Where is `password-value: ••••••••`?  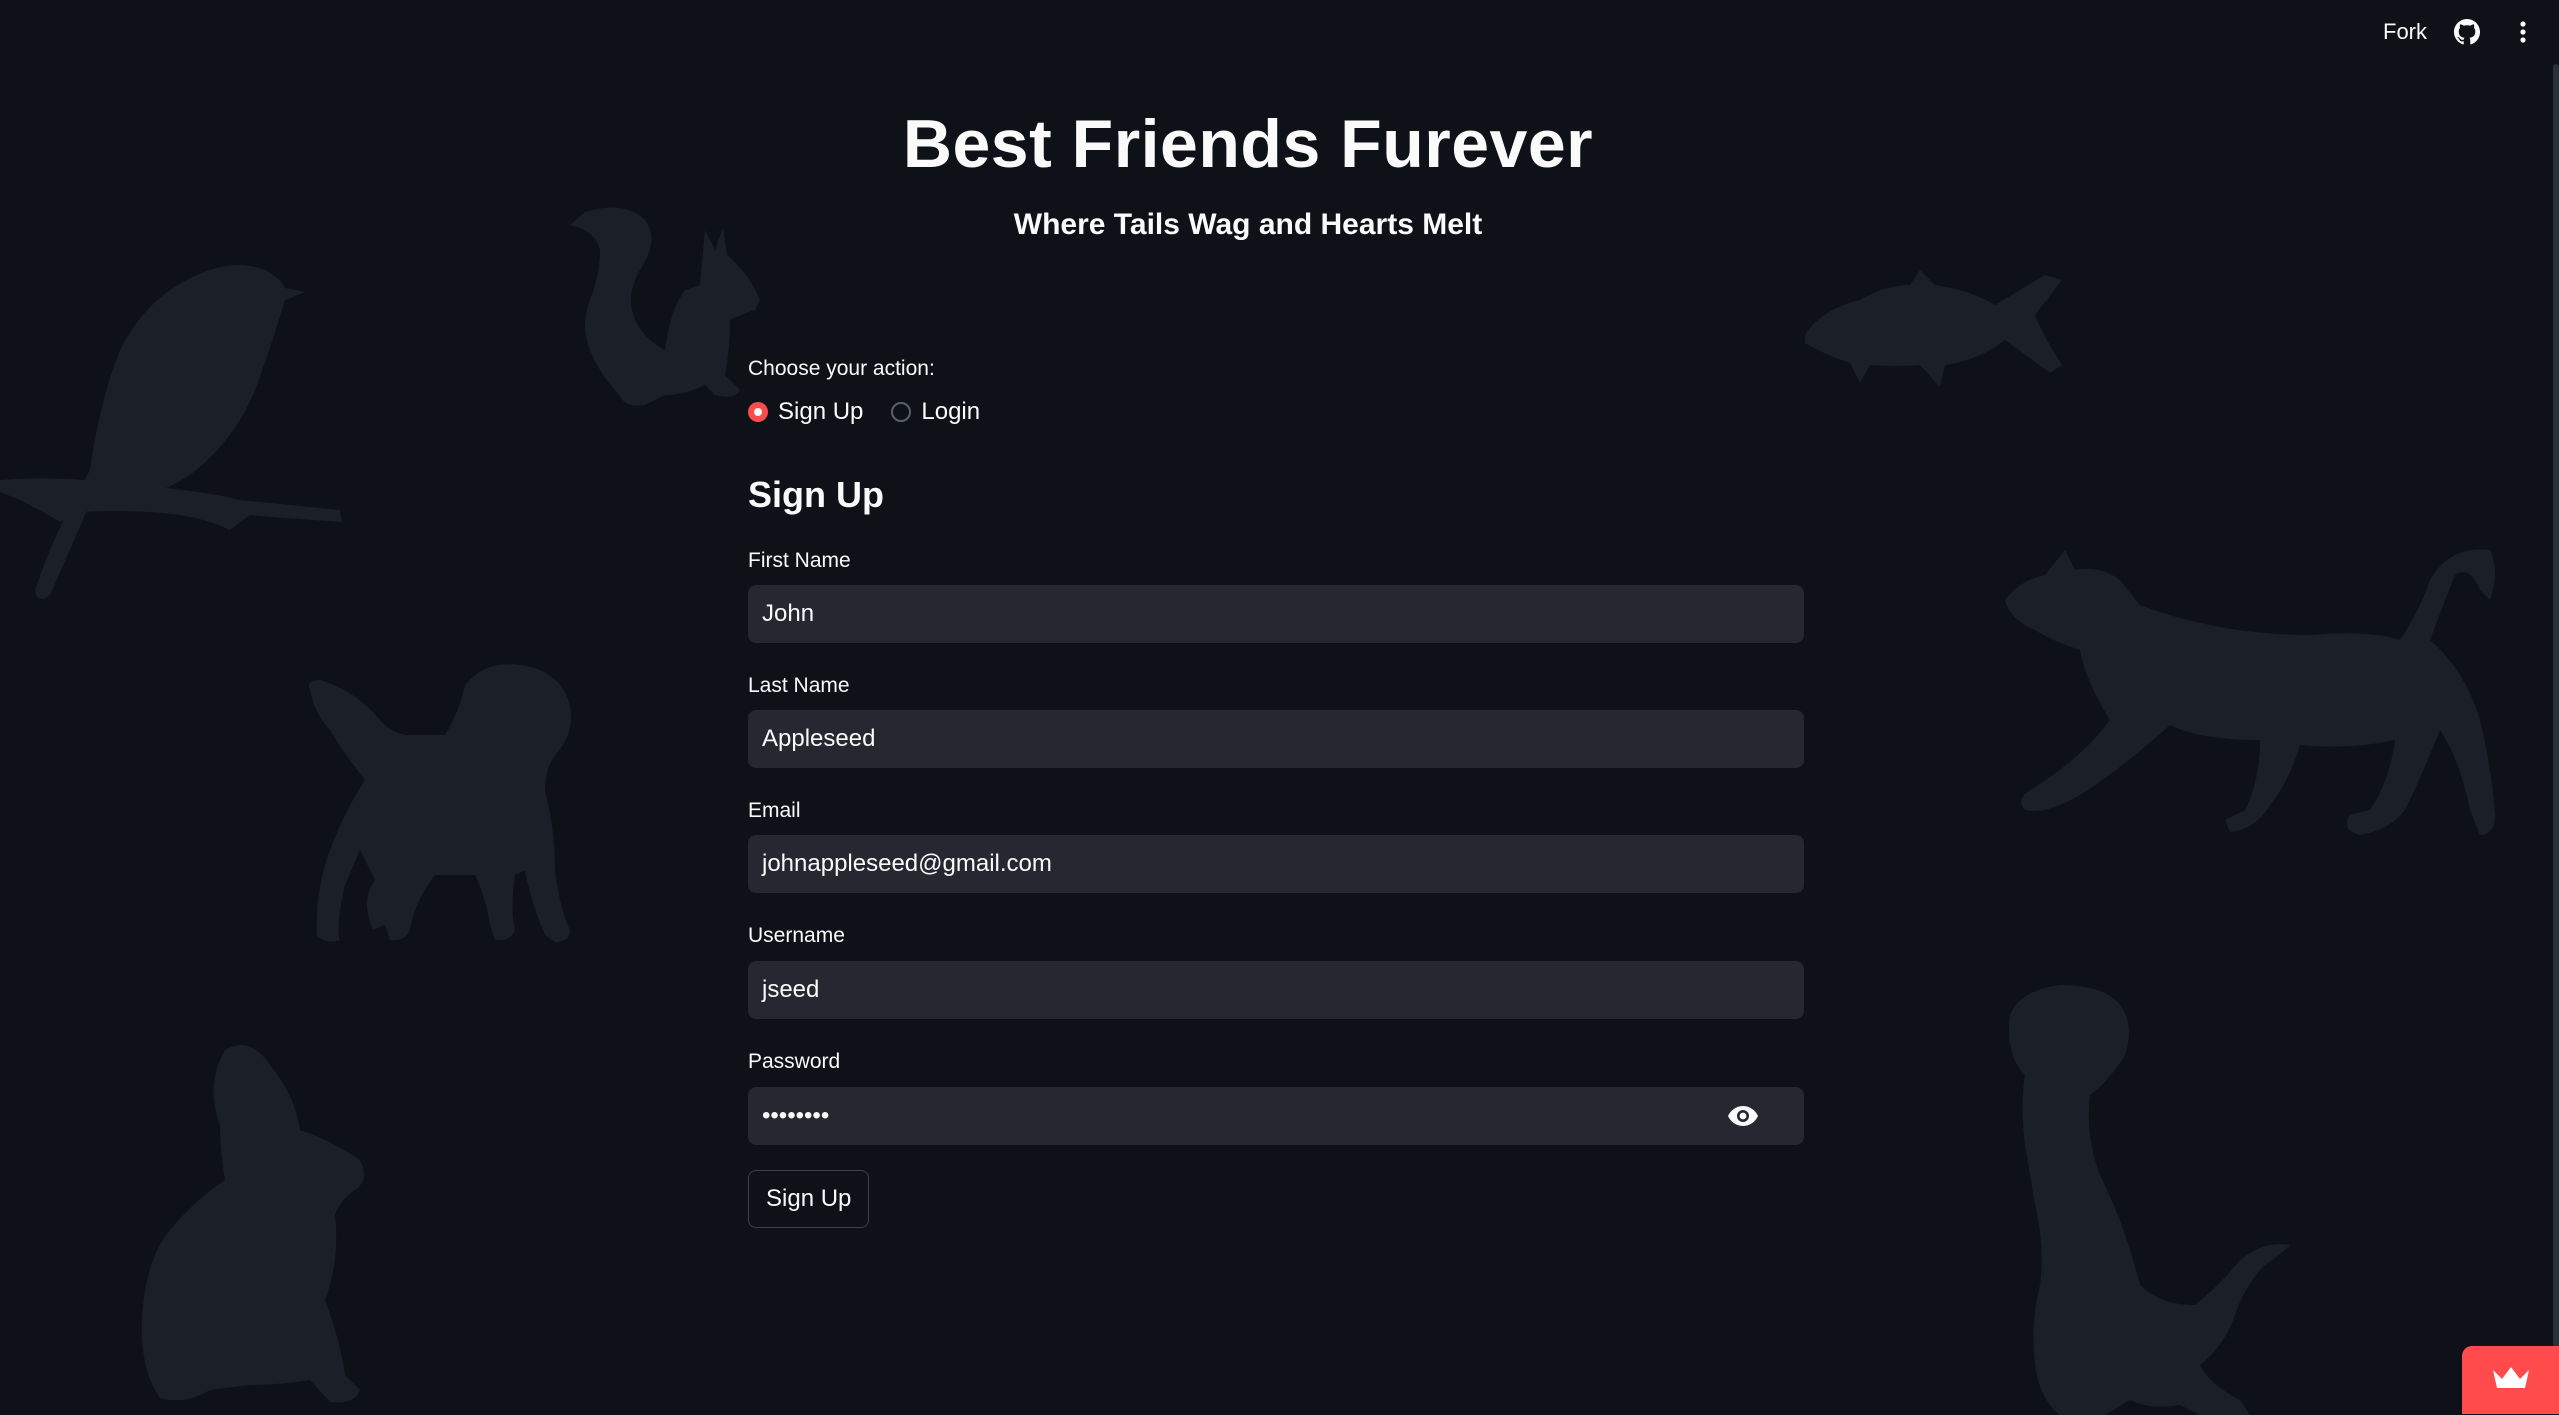
password-value: •••••••• is located at coordinates (796, 1115).